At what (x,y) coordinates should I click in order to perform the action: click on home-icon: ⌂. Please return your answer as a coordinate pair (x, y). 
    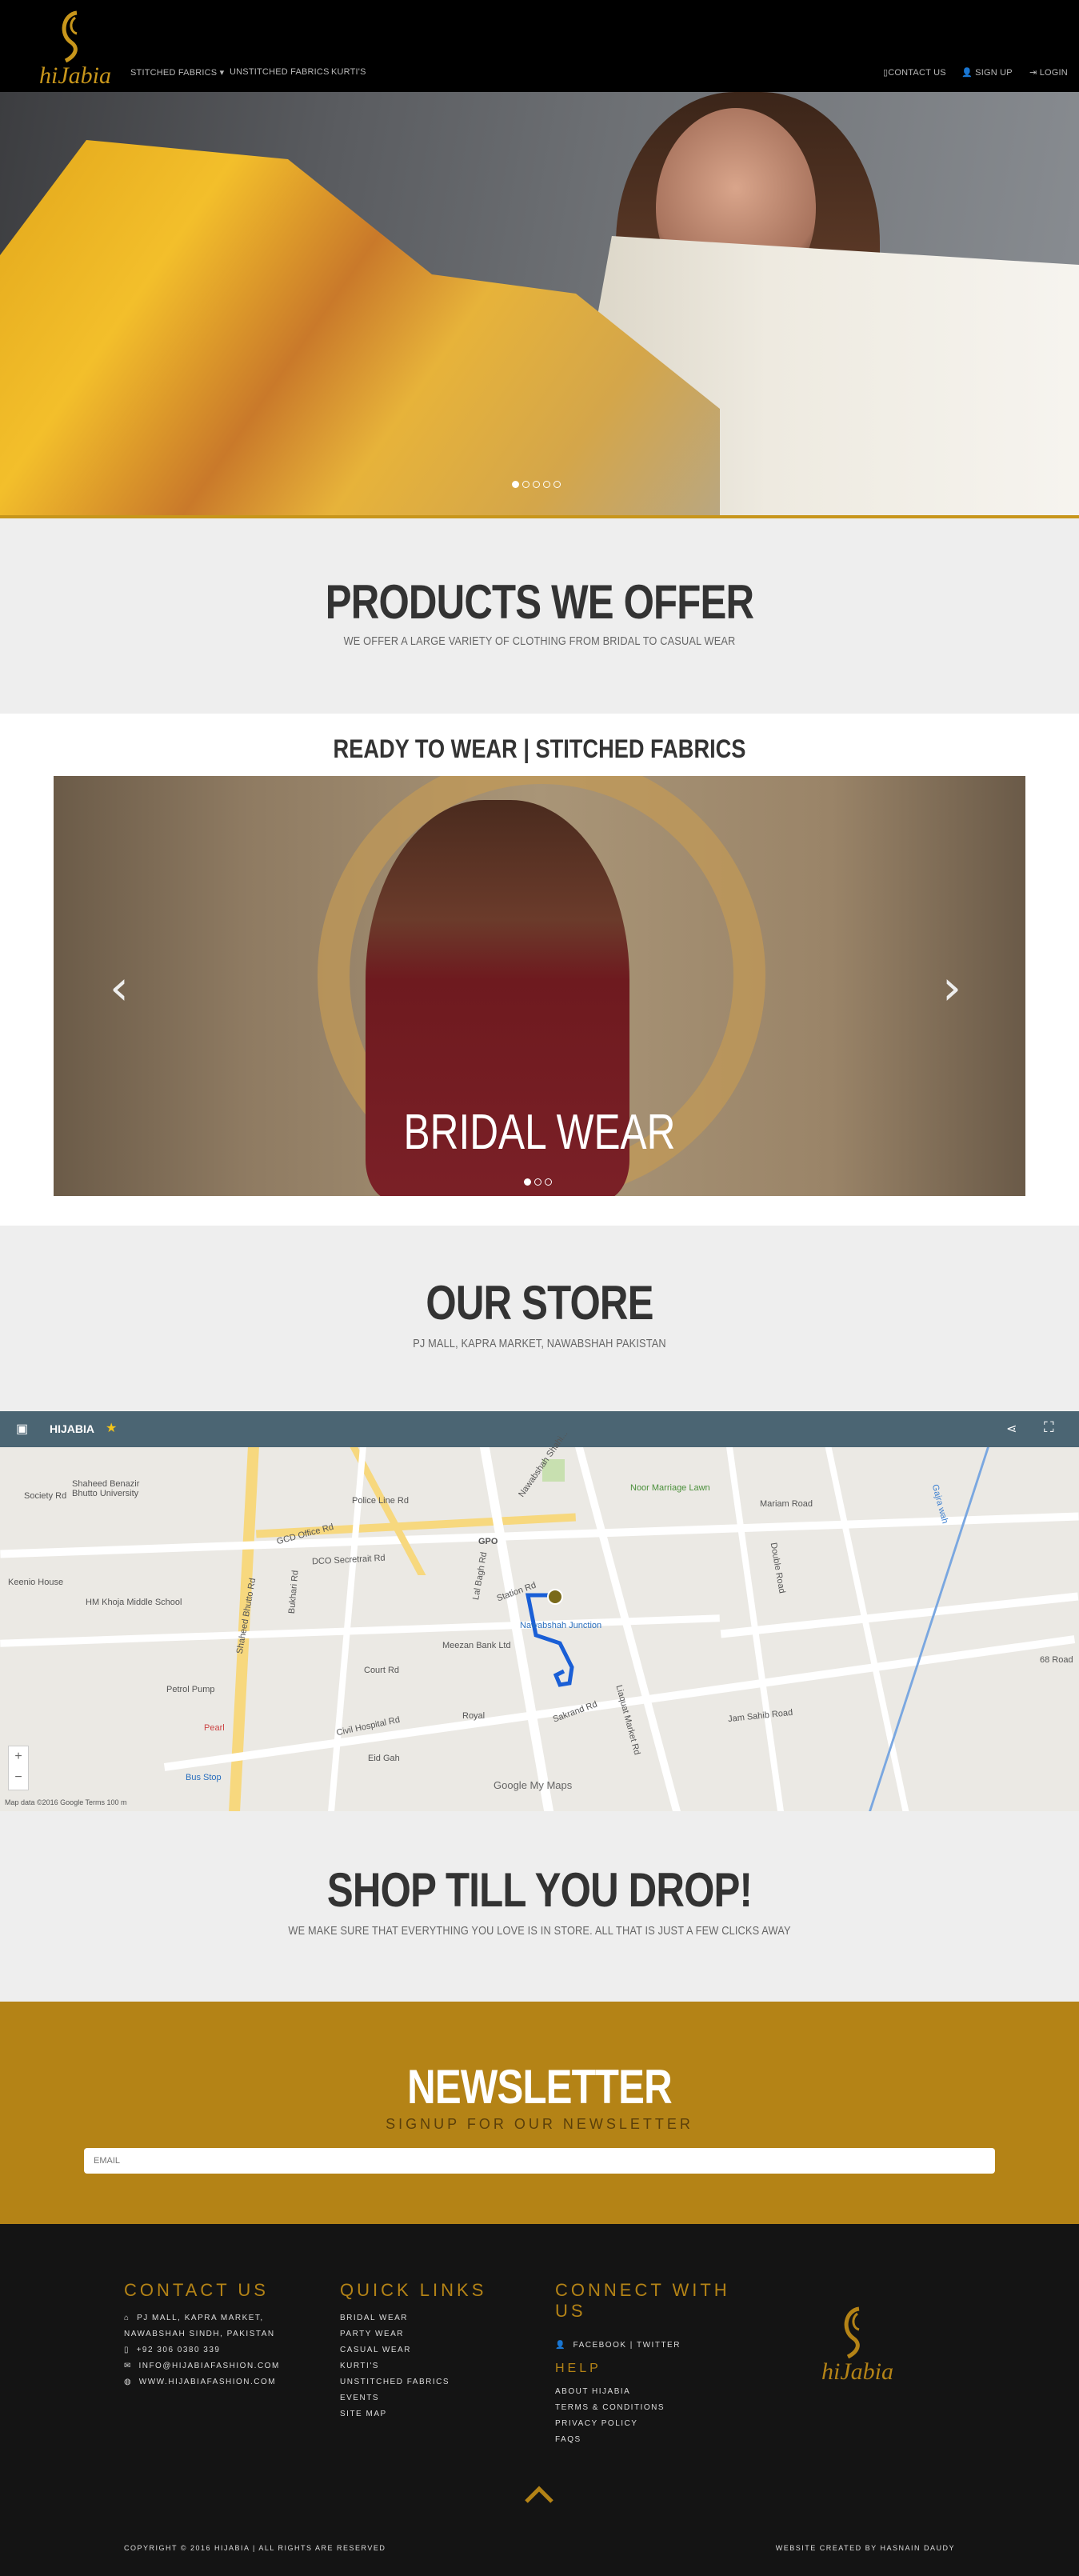
    Looking at the image, I should click on (127, 2318).